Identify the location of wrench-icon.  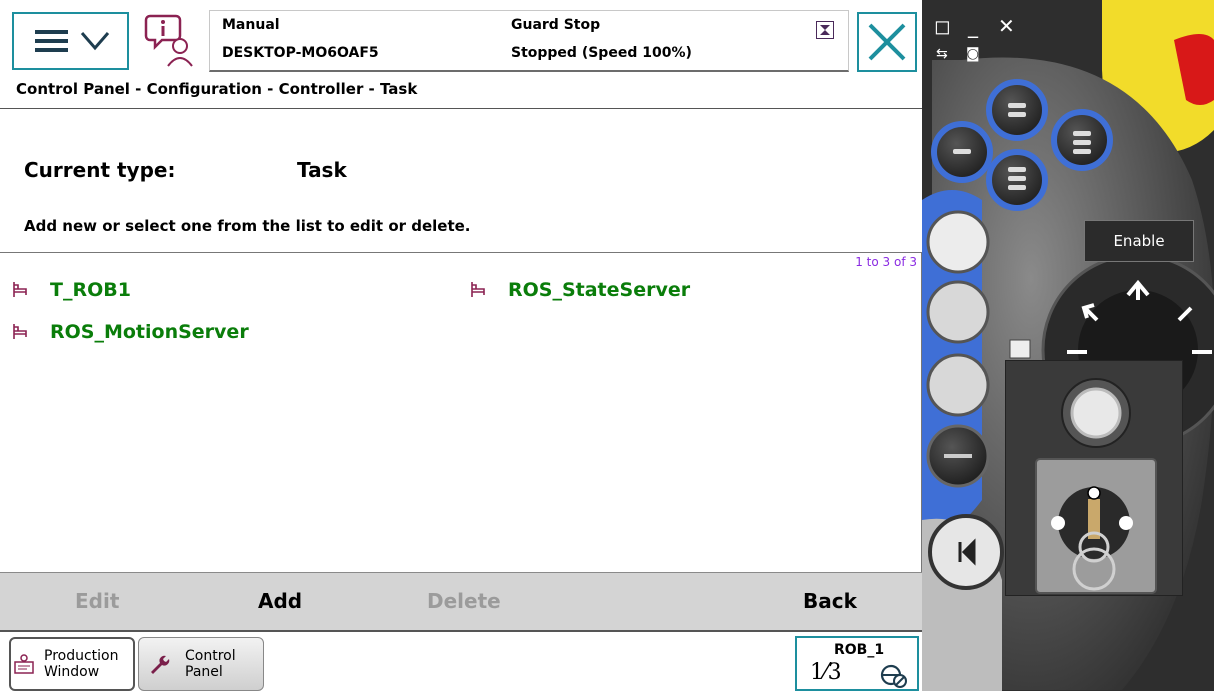
(160, 664).